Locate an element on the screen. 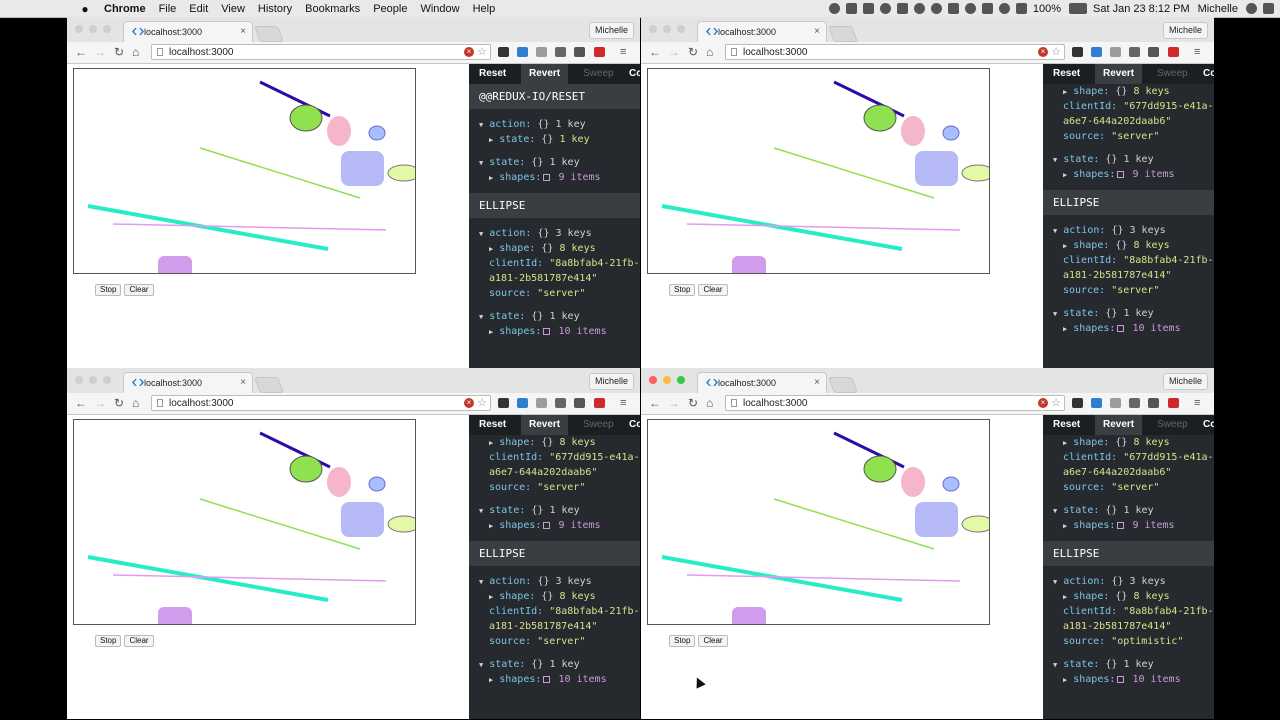 The height and width of the screenshot is (720, 1280). status-mirror-icon is located at coordinates (970, 8).